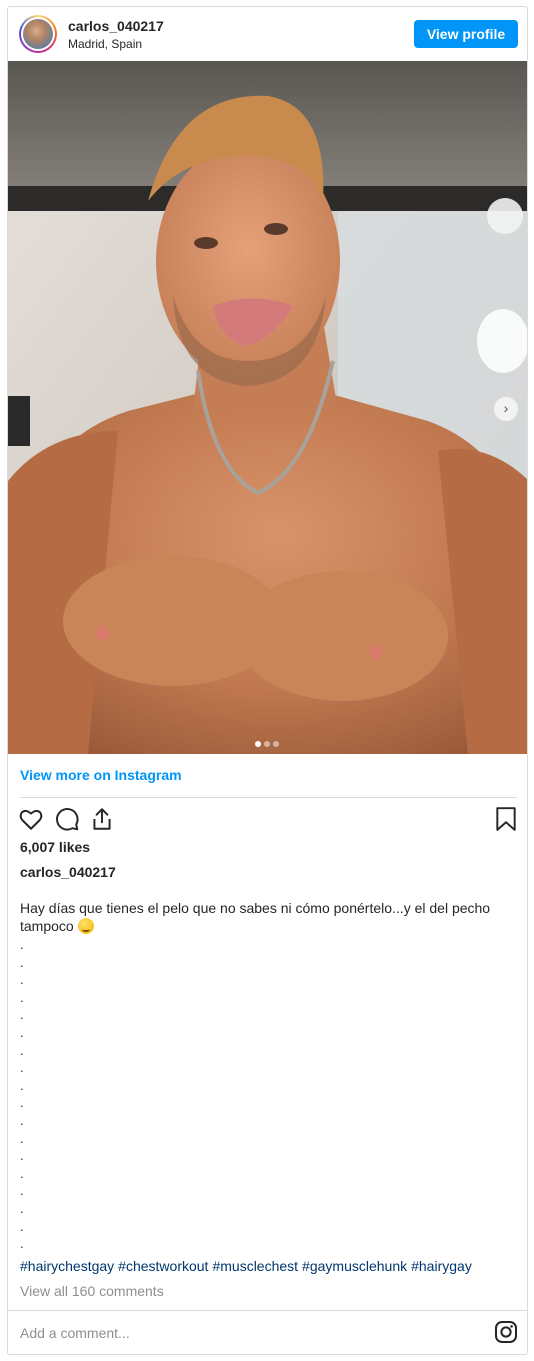 This screenshot has width=534, height=1361. What do you see at coordinates (101, 775) in the screenshot?
I see `view-more-link: View more on Instagram` at bounding box center [101, 775].